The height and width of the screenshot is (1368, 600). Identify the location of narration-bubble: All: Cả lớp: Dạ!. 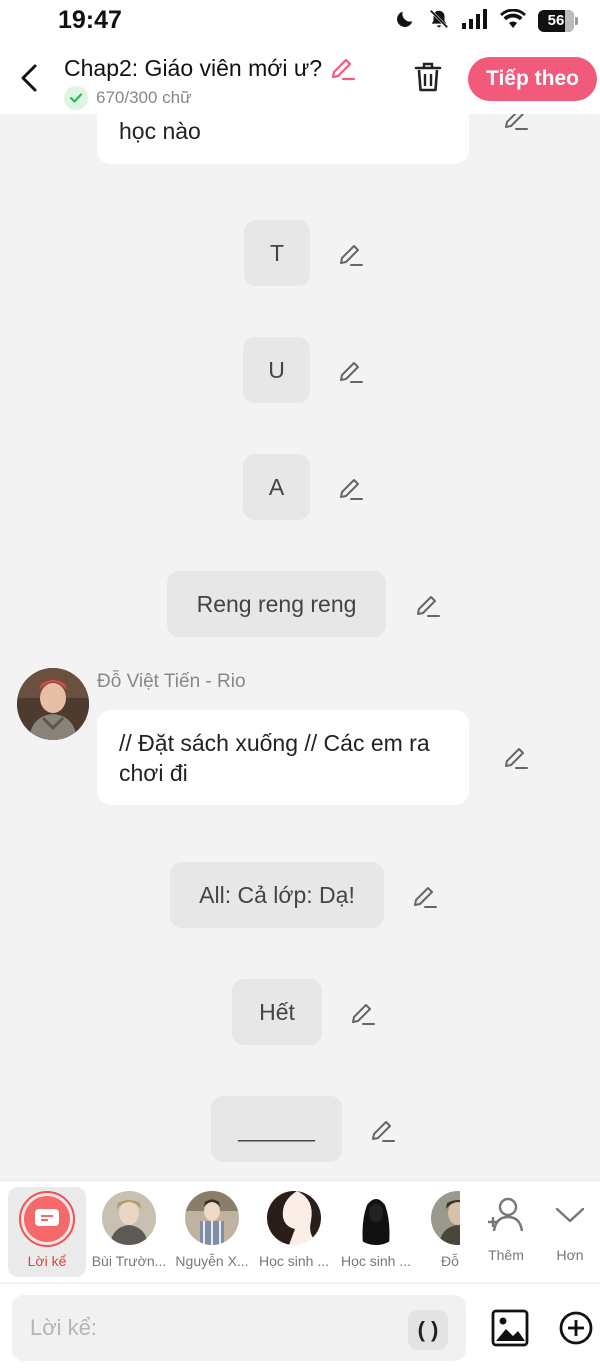
(277, 895).